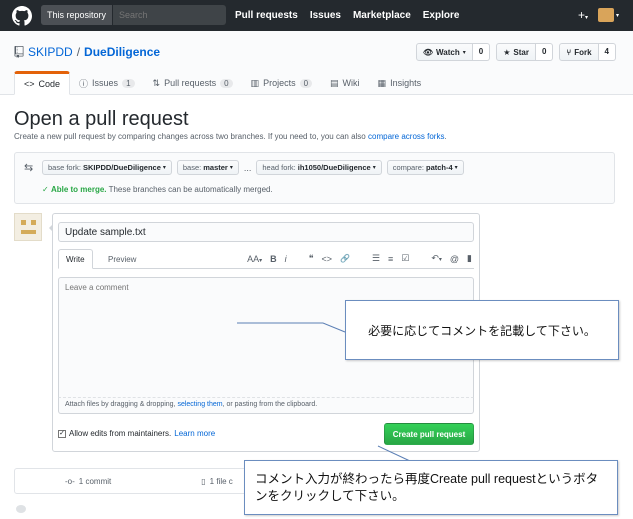 The height and width of the screenshot is (519, 633). I want to click on tab-counter: 1, so click(128, 83).